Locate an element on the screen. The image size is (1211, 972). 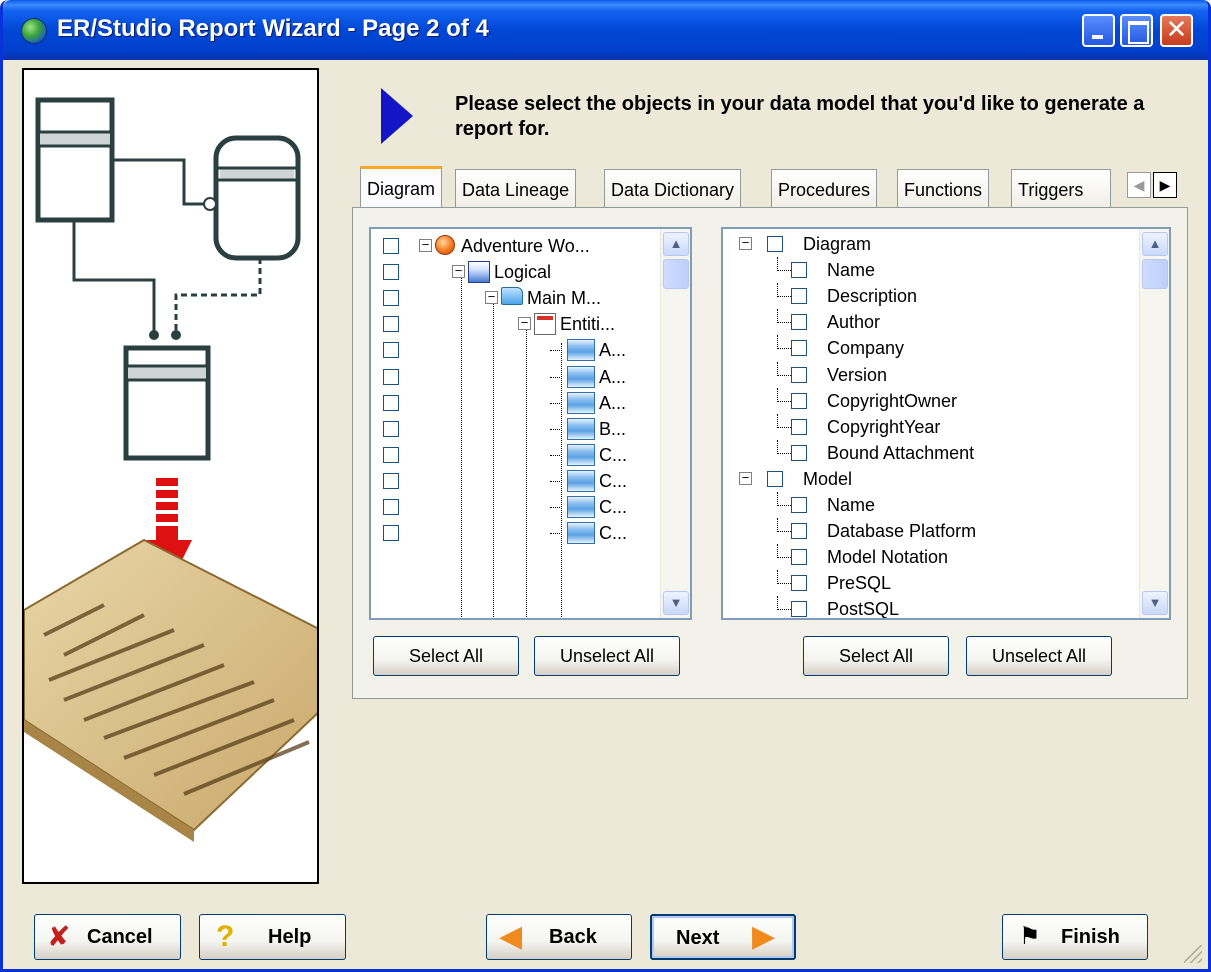
property-label: CopyrightOwner is located at coordinates (892, 401).